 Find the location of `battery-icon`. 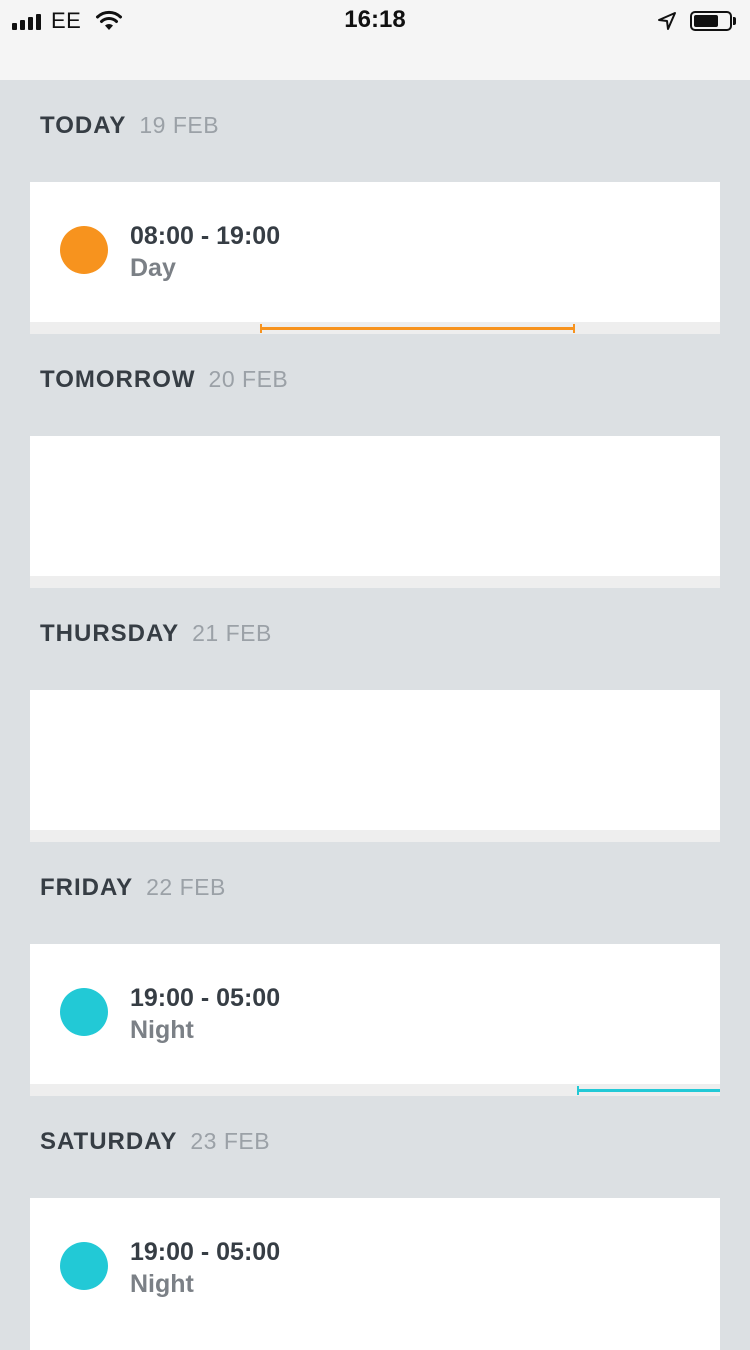

battery-icon is located at coordinates (711, 21).